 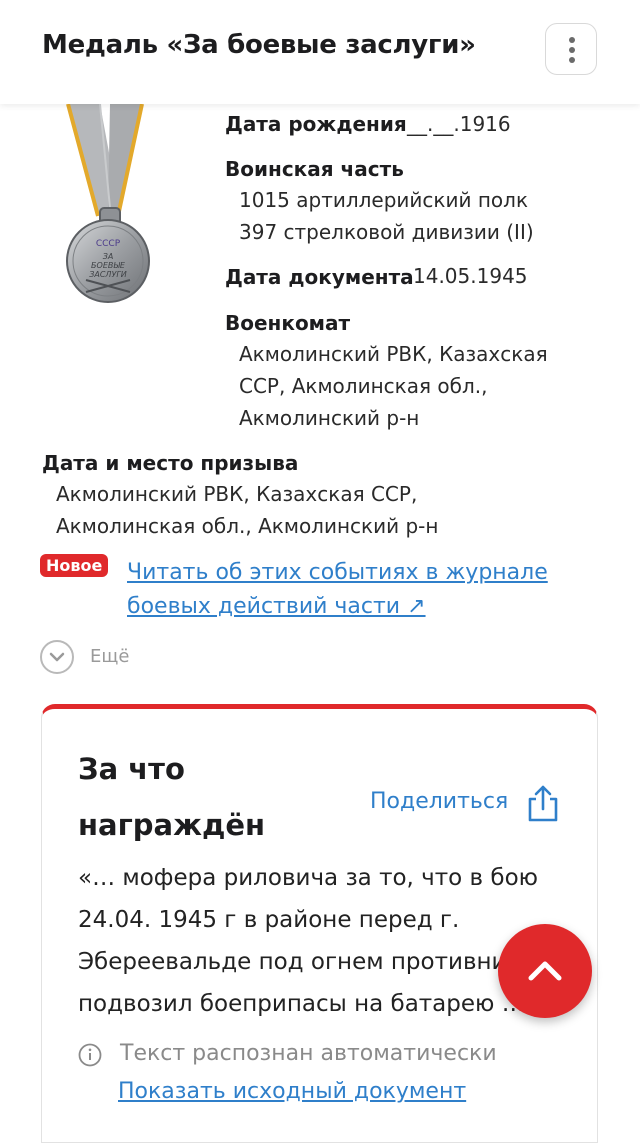 What do you see at coordinates (316, 124) in the screenshot?
I see `birth-date-label: Дата рождения` at bounding box center [316, 124].